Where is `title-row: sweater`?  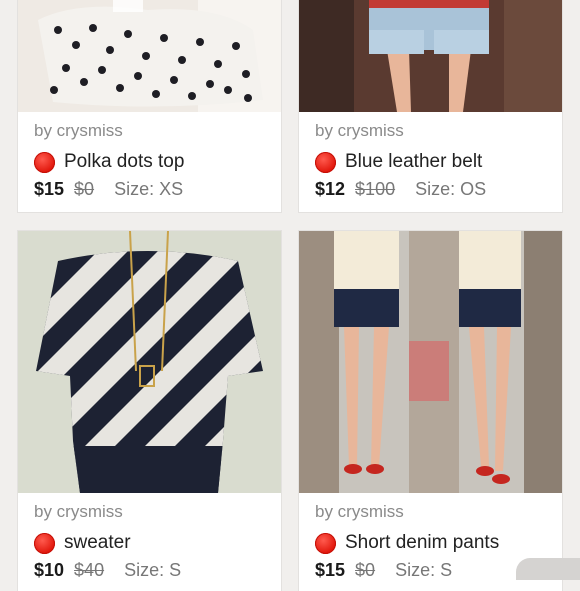
title-row: sweater is located at coordinates (153, 543).